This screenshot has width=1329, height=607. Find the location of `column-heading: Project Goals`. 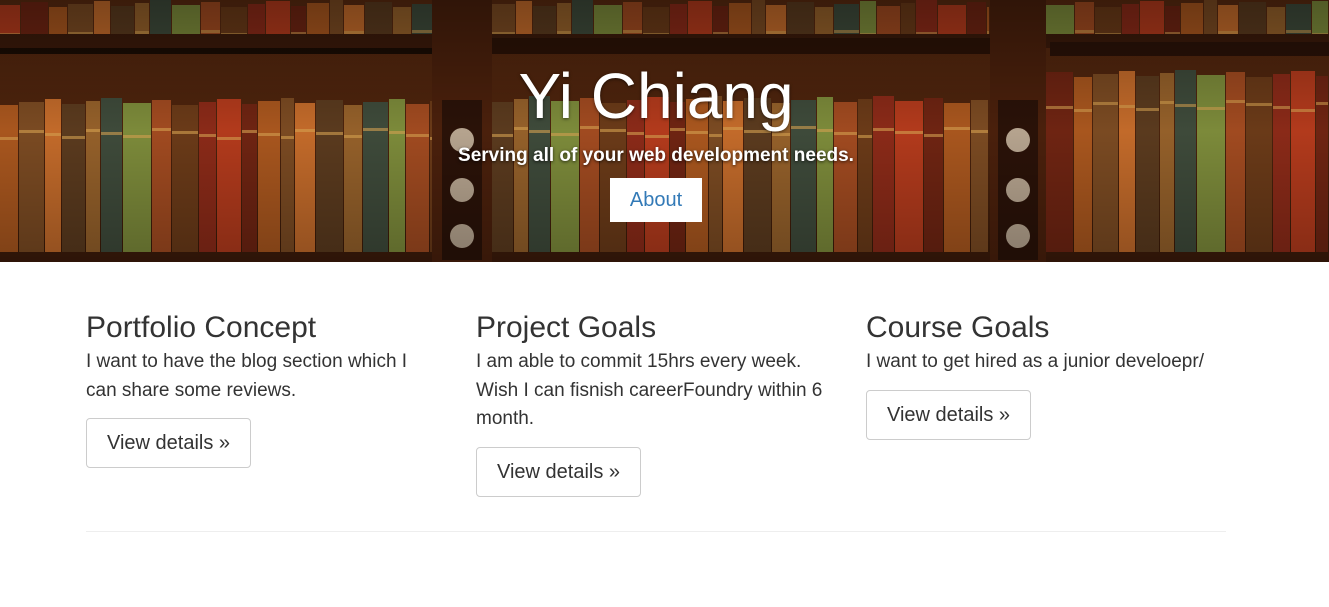

column-heading: Project Goals is located at coordinates (566, 327).